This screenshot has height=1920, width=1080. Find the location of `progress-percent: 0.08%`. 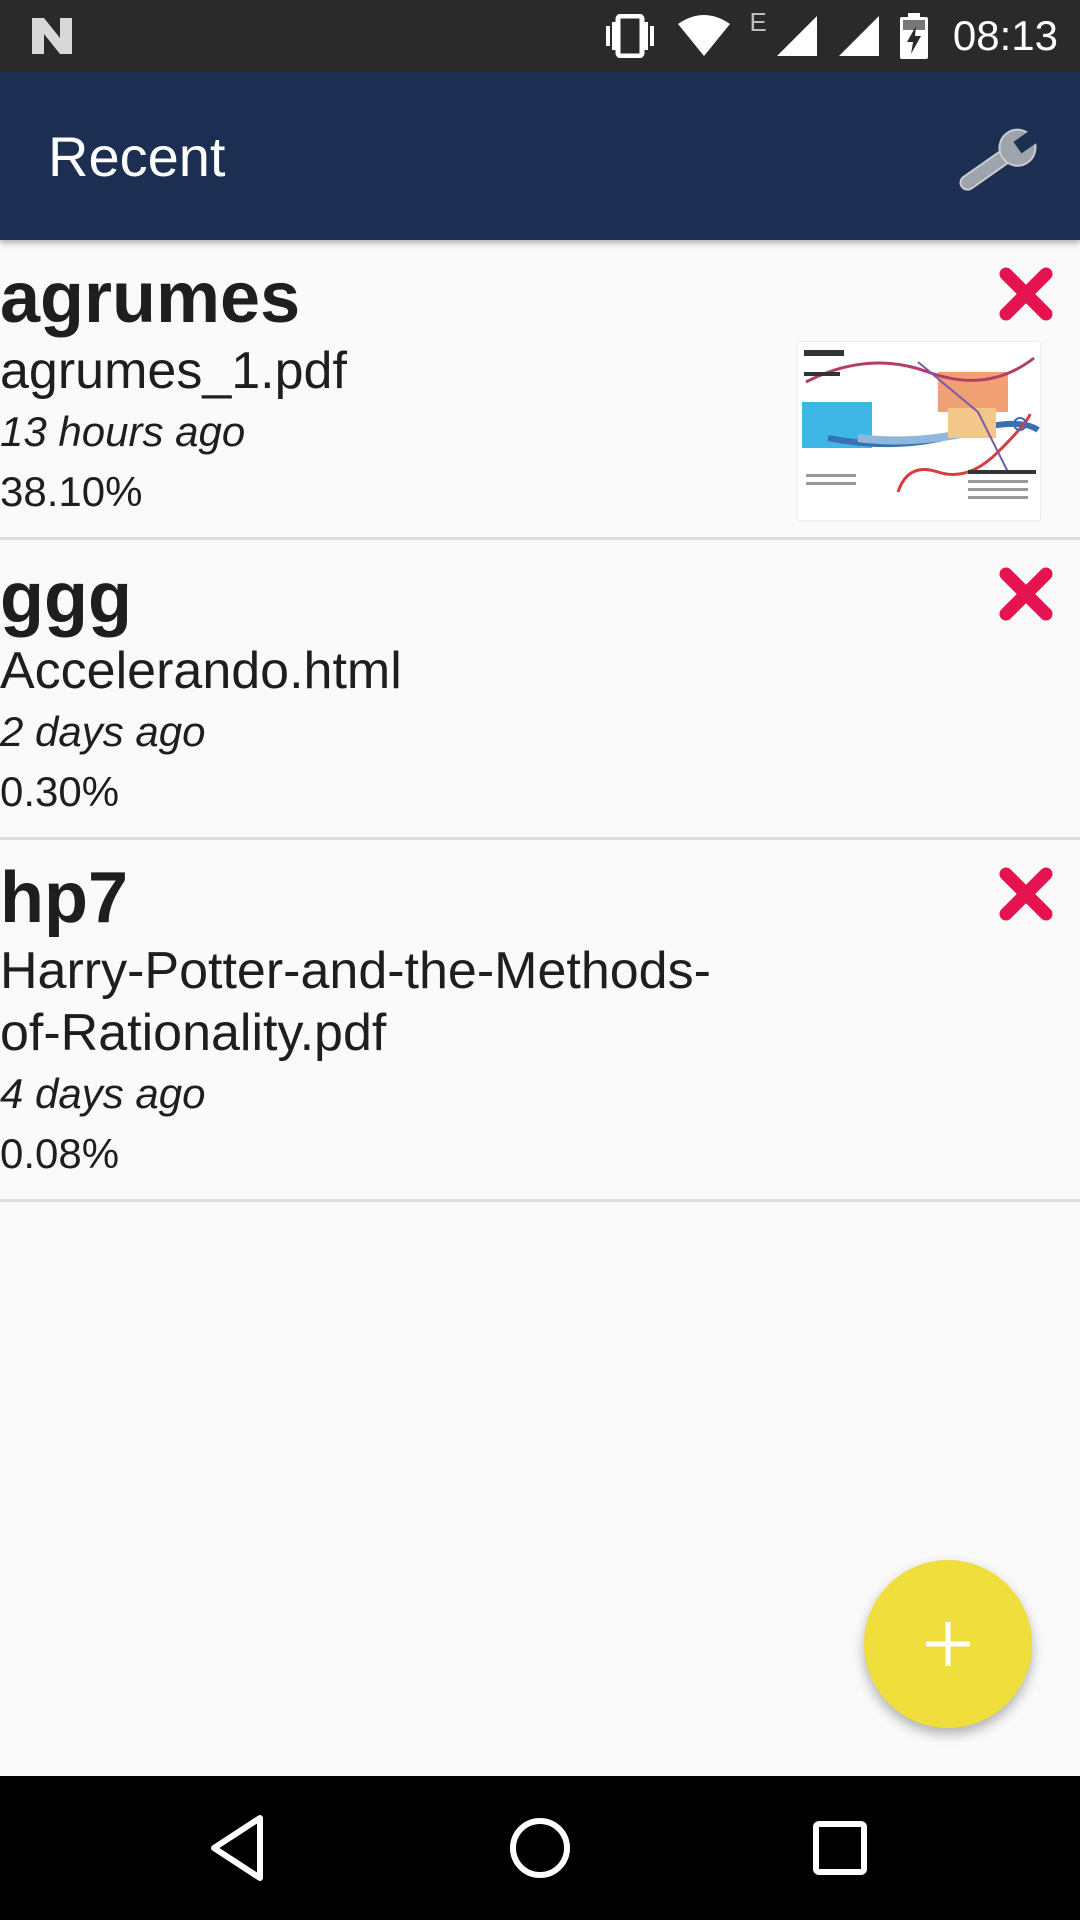

progress-percent: 0.08% is located at coordinates (60, 1153).